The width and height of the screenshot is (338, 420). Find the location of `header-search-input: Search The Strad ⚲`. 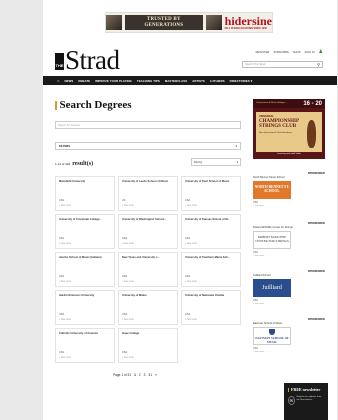

header-search-input: Search The Strad ⚲ is located at coordinates (282, 64).